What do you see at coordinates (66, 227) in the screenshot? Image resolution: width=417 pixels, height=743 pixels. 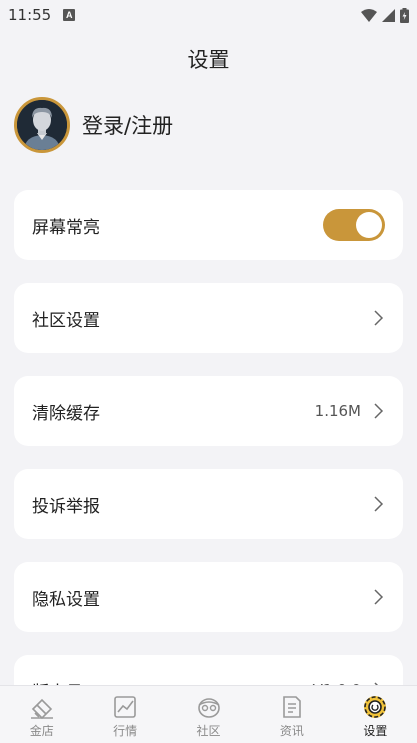 I see `setting-label: 屏幕常亮` at bounding box center [66, 227].